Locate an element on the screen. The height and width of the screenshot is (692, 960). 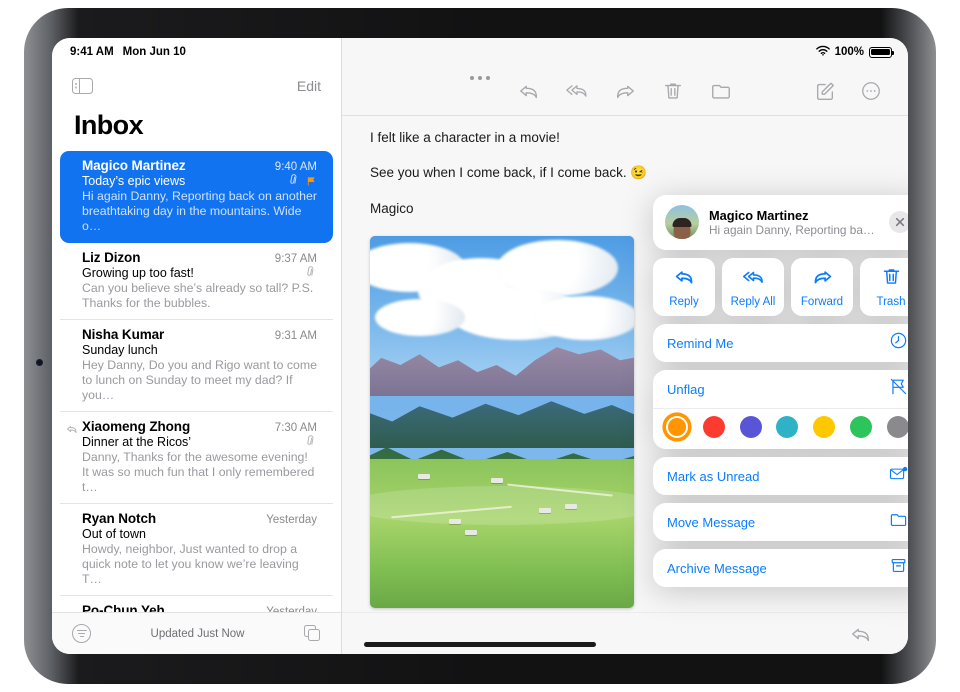
popover-item-label: Mark as Unread is located at coordinates (713, 476).